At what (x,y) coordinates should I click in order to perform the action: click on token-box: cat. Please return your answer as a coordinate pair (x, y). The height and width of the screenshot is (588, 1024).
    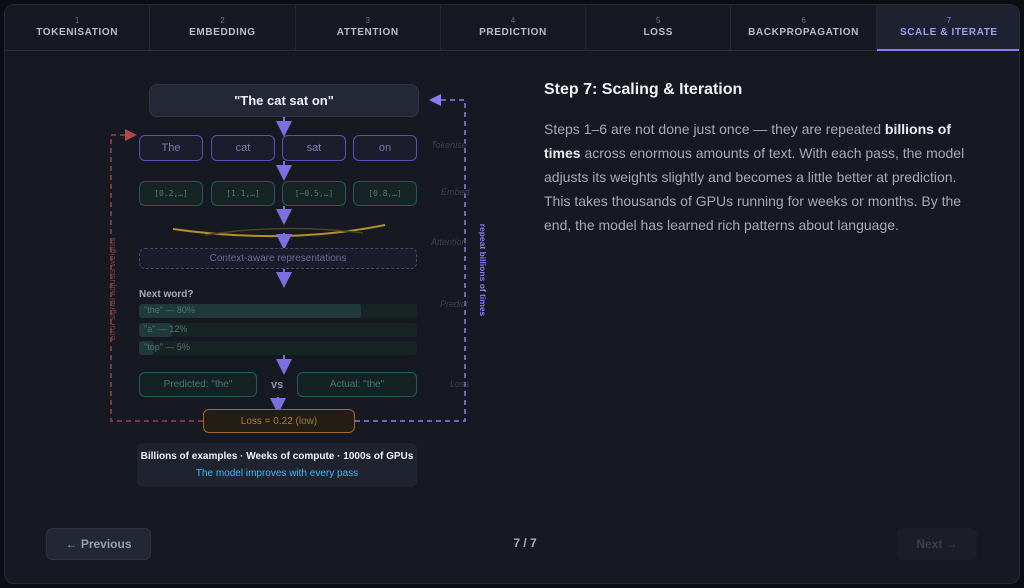
    Looking at the image, I should click on (243, 148).